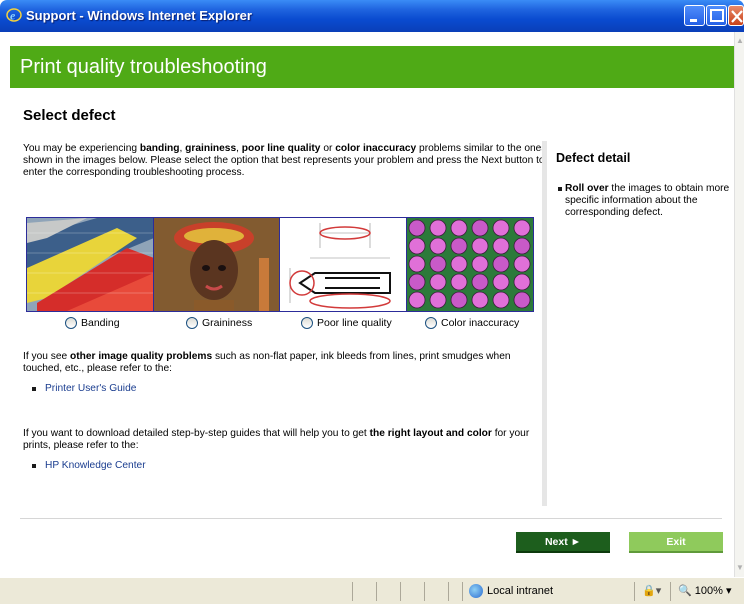 The width and height of the screenshot is (744, 604). I want to click on poor-line-quality-image, so click(343, 264).